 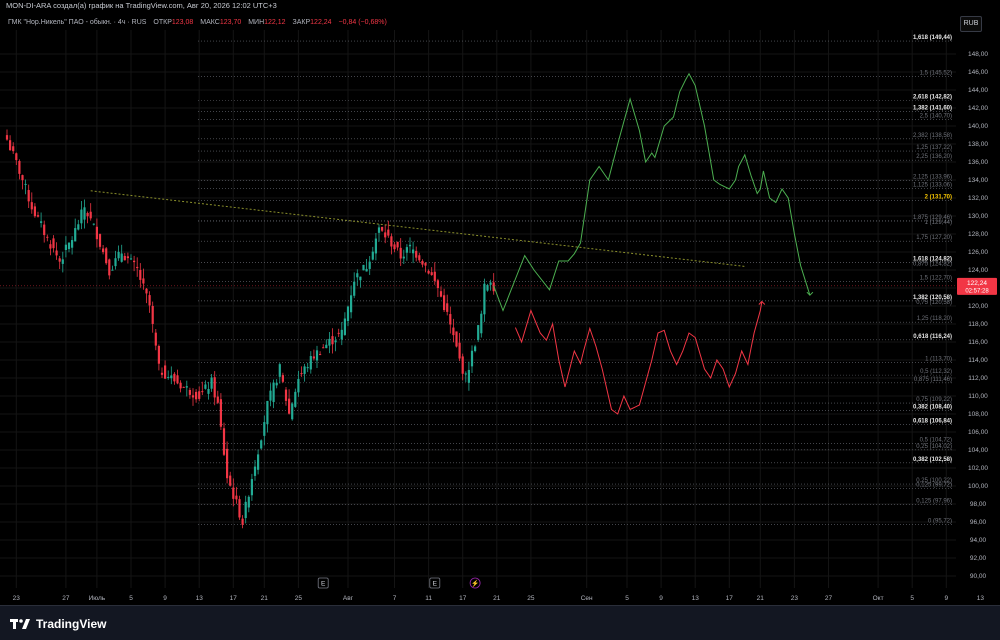 I want to click on price-axis-tick: 112,00, so click(x=978, y=378).